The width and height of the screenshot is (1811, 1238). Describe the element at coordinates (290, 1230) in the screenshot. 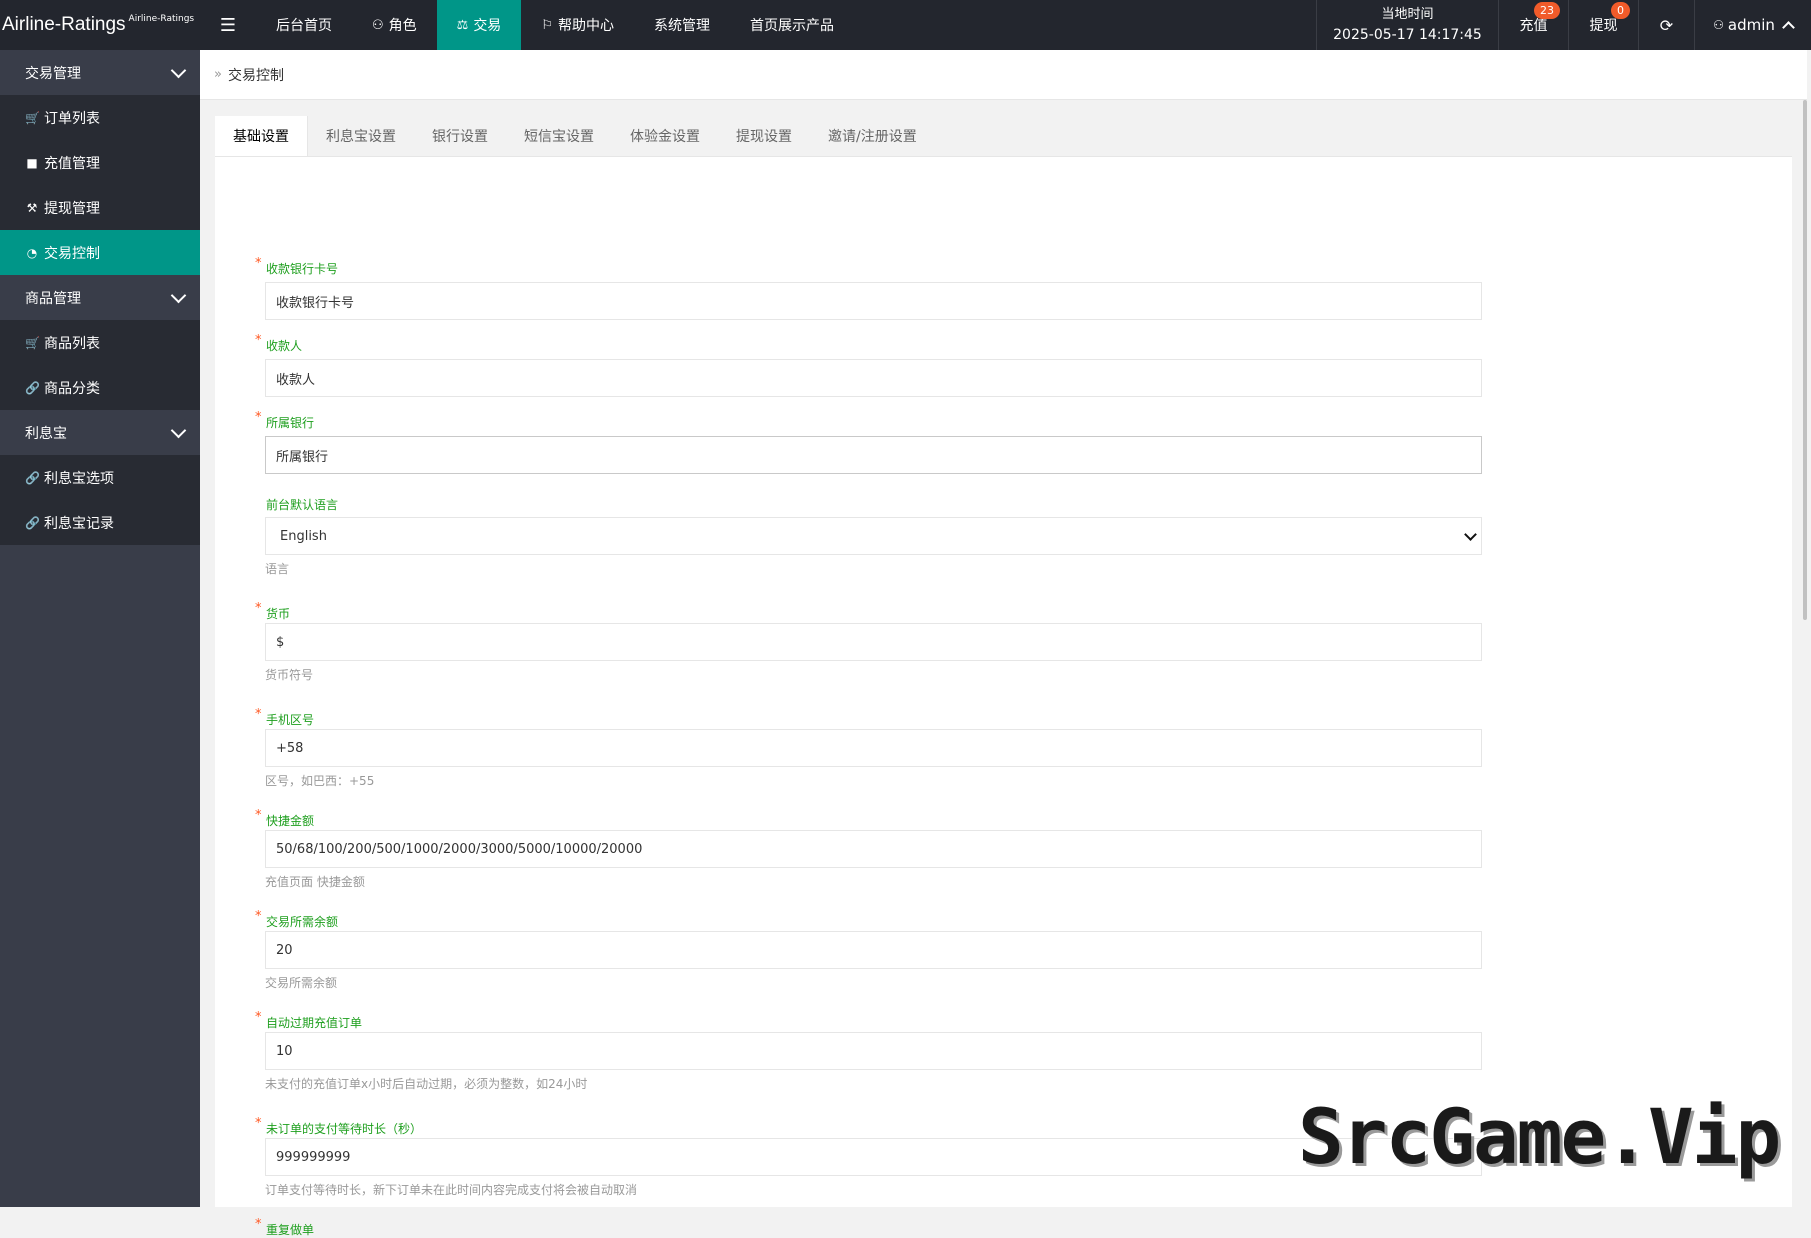

I see `field-label: 重复做单` at that location.